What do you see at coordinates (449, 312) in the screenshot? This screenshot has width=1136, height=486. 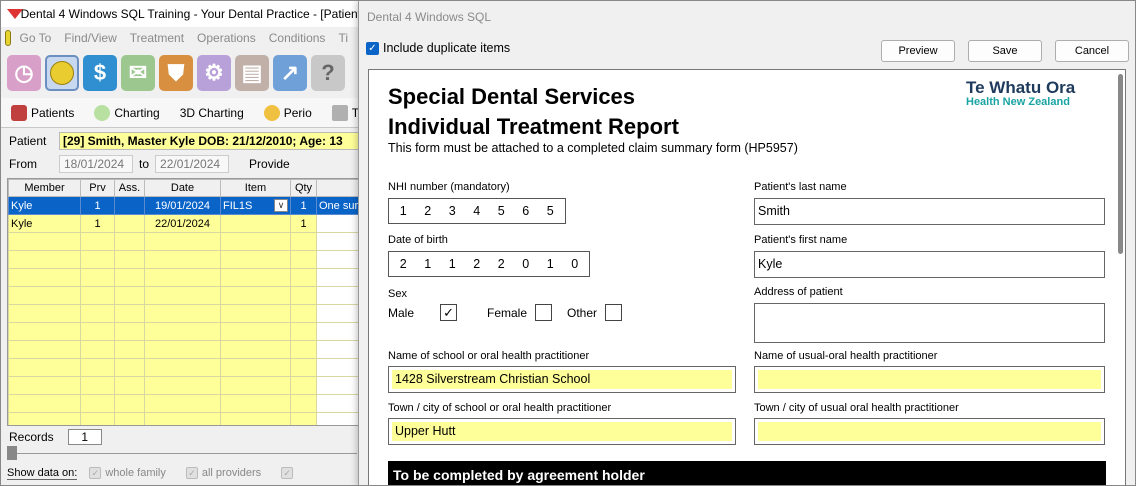 I see `sex-male-checkbox: ✓` at bounding box center [449, 312].